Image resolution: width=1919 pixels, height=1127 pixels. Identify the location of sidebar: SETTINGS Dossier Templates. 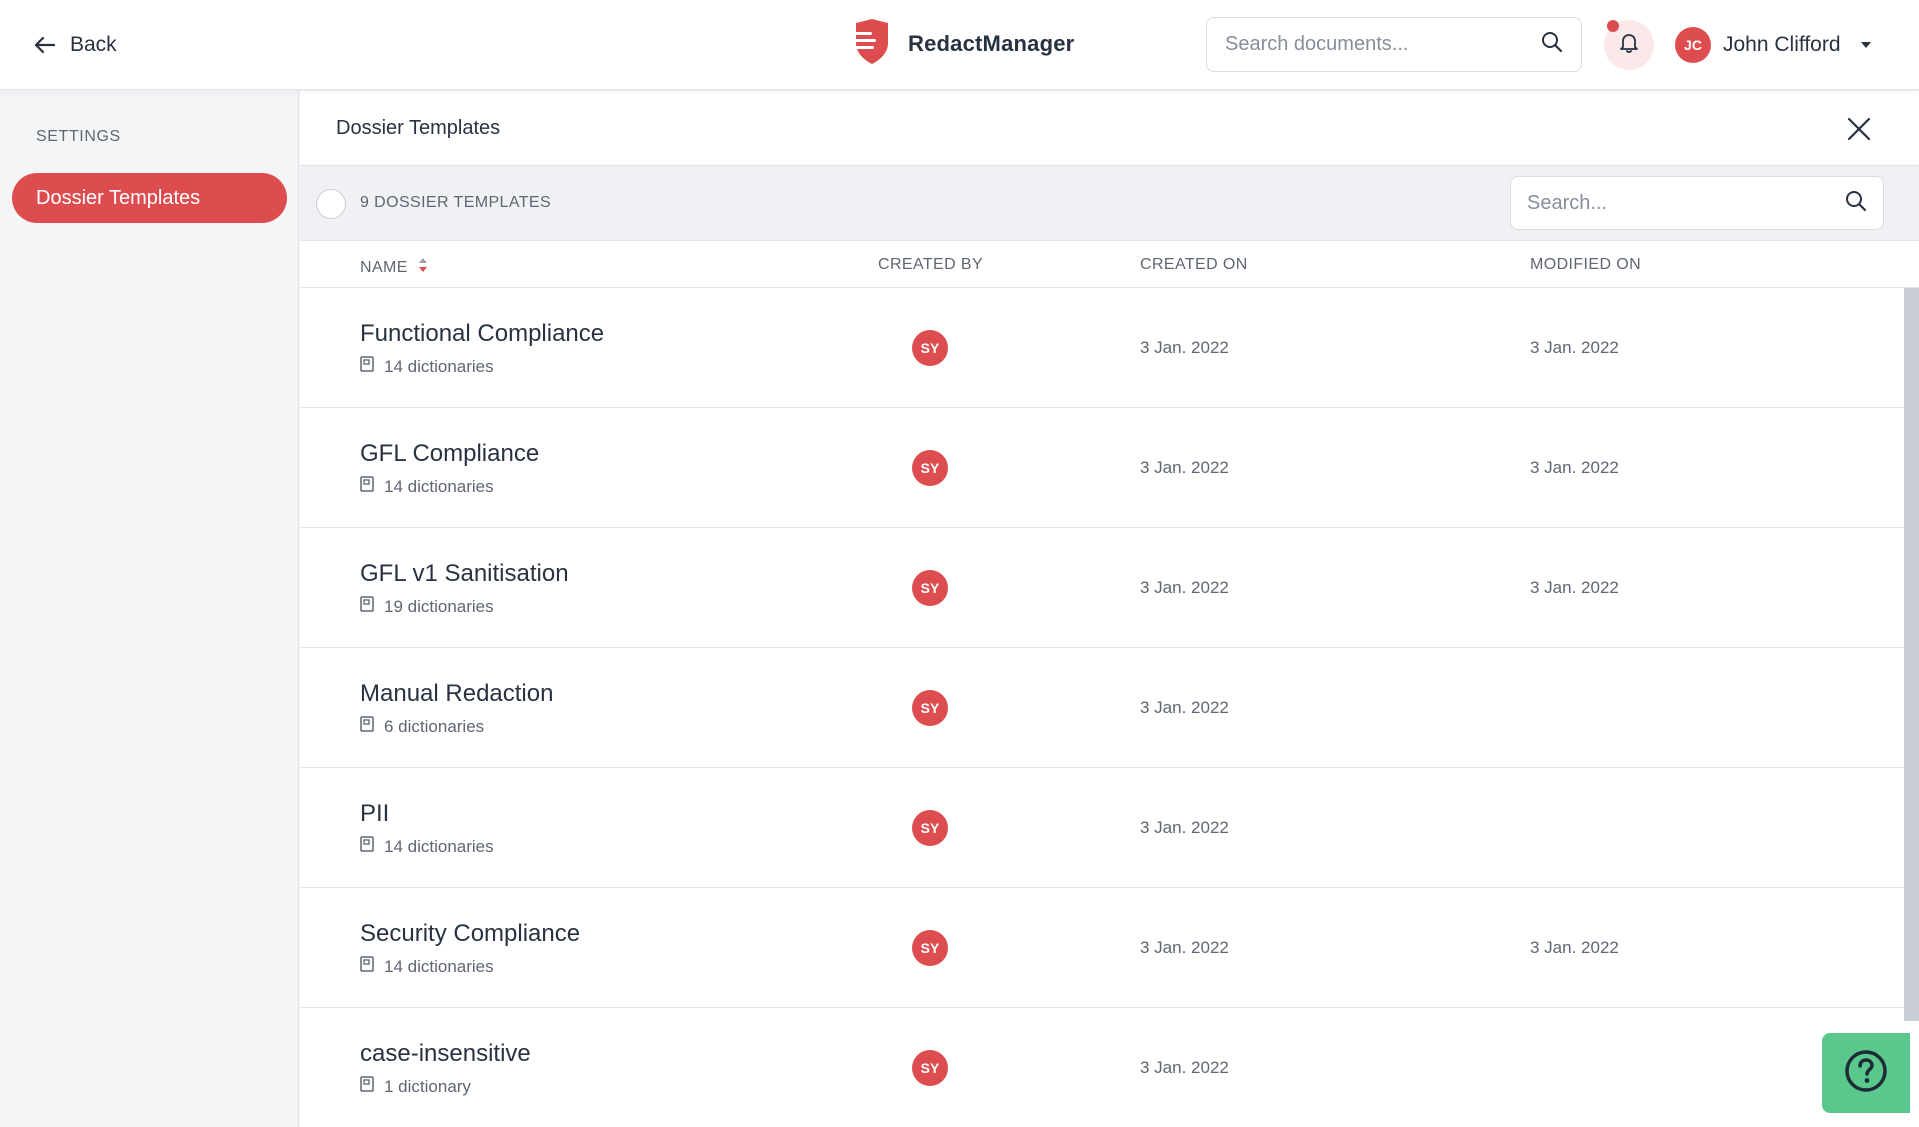
(149, 609).